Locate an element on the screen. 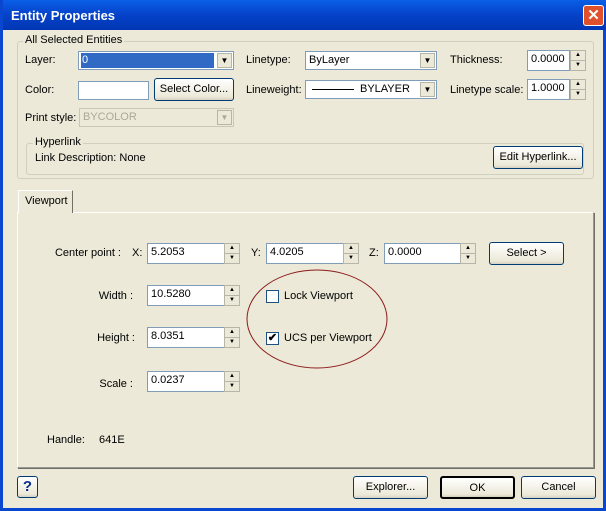 This screenshot has width=606, height=511. thickness-label: Thickness: is located at coordinates (476, 60).